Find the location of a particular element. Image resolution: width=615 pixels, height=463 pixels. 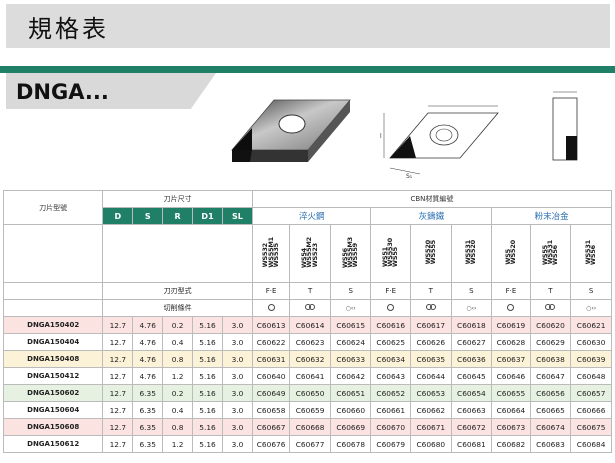

edge-type-label: 刀刃型式 is located at coordinates (177, 291).